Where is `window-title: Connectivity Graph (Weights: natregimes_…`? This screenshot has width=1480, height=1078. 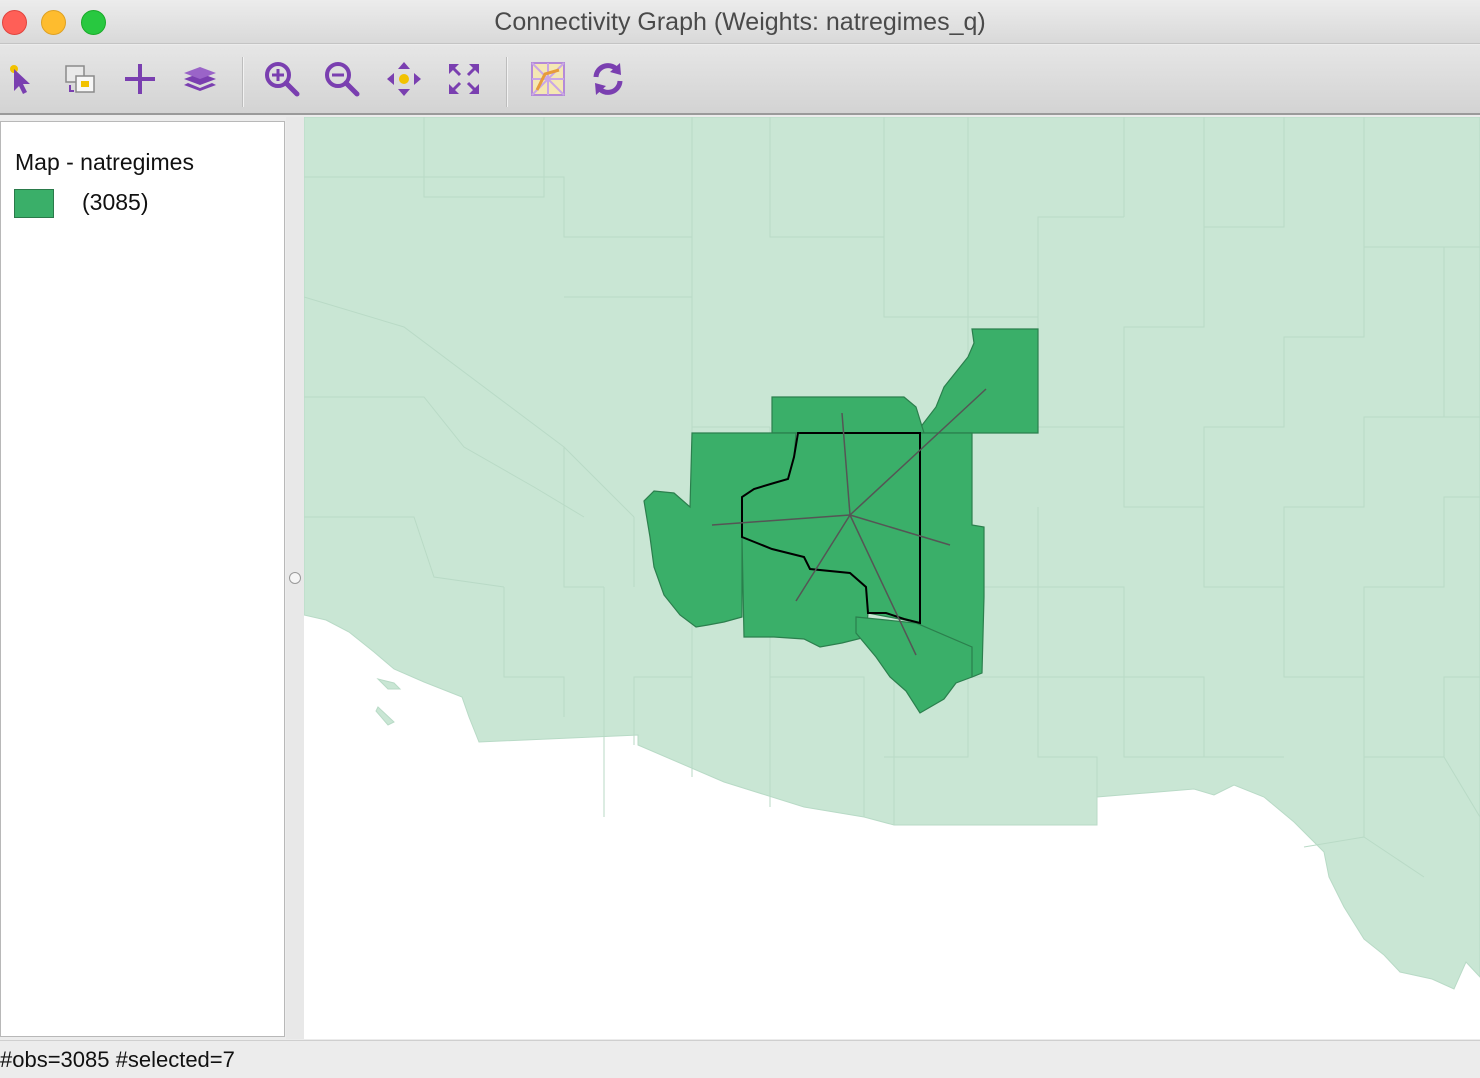 window-title: Connectivity Graph (Weights: natregimes_… is located at coordinates (740, 22).